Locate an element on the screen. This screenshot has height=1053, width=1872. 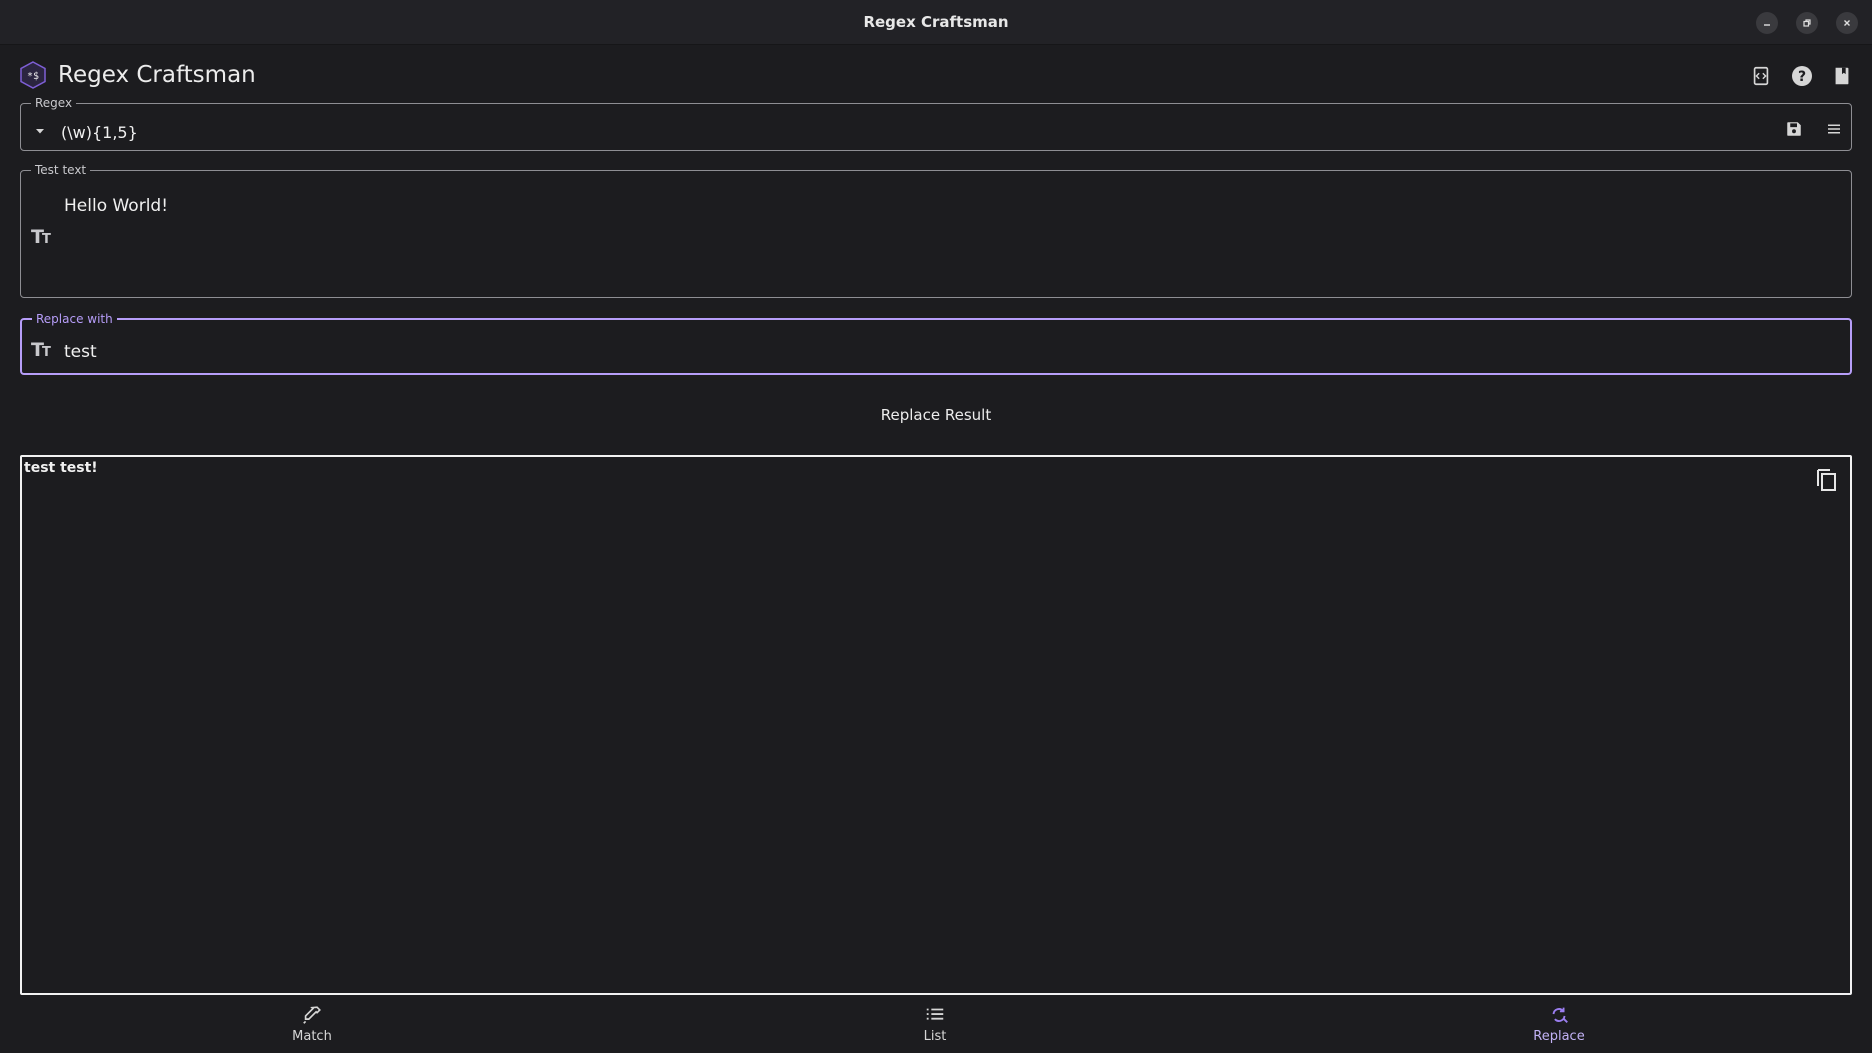
close-button is located at coordinates (1847, 23).